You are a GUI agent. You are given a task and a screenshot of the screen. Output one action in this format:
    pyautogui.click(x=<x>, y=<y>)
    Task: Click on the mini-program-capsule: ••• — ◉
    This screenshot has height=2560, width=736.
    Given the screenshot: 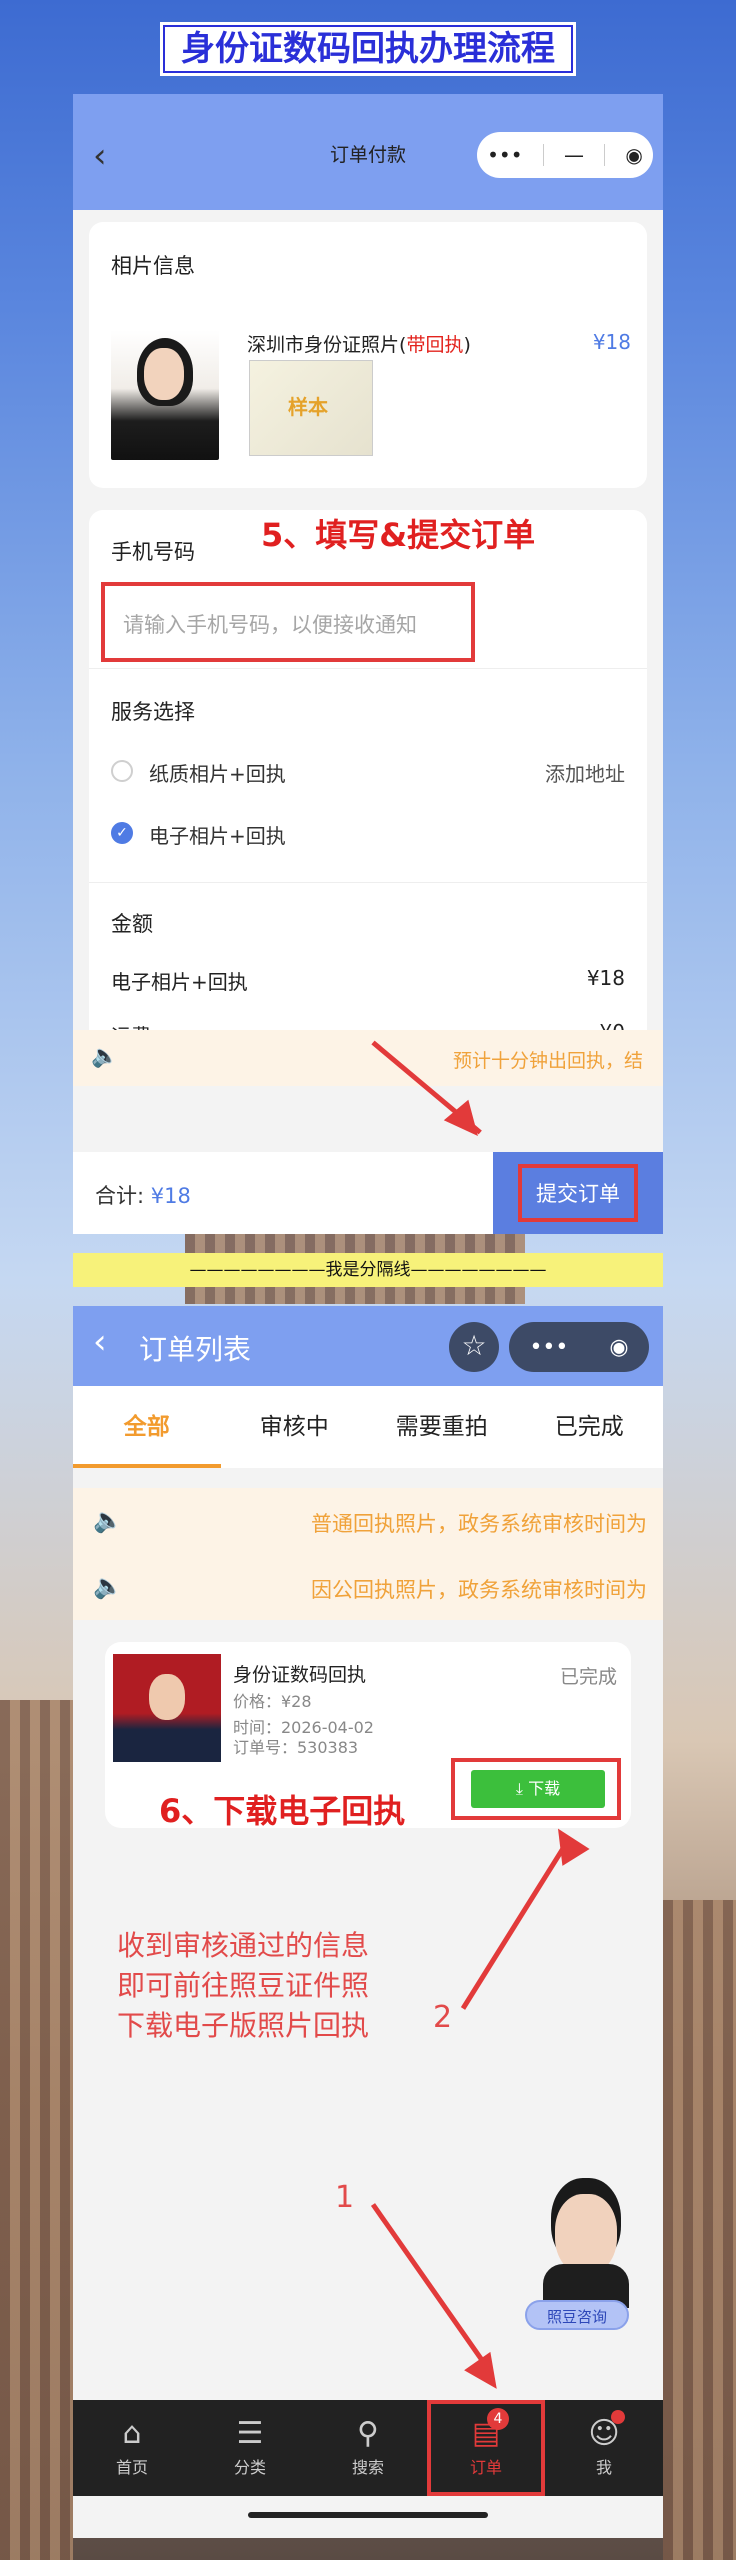 What is the action you would take?
    pyautogui.click(x=565, y=155)
    